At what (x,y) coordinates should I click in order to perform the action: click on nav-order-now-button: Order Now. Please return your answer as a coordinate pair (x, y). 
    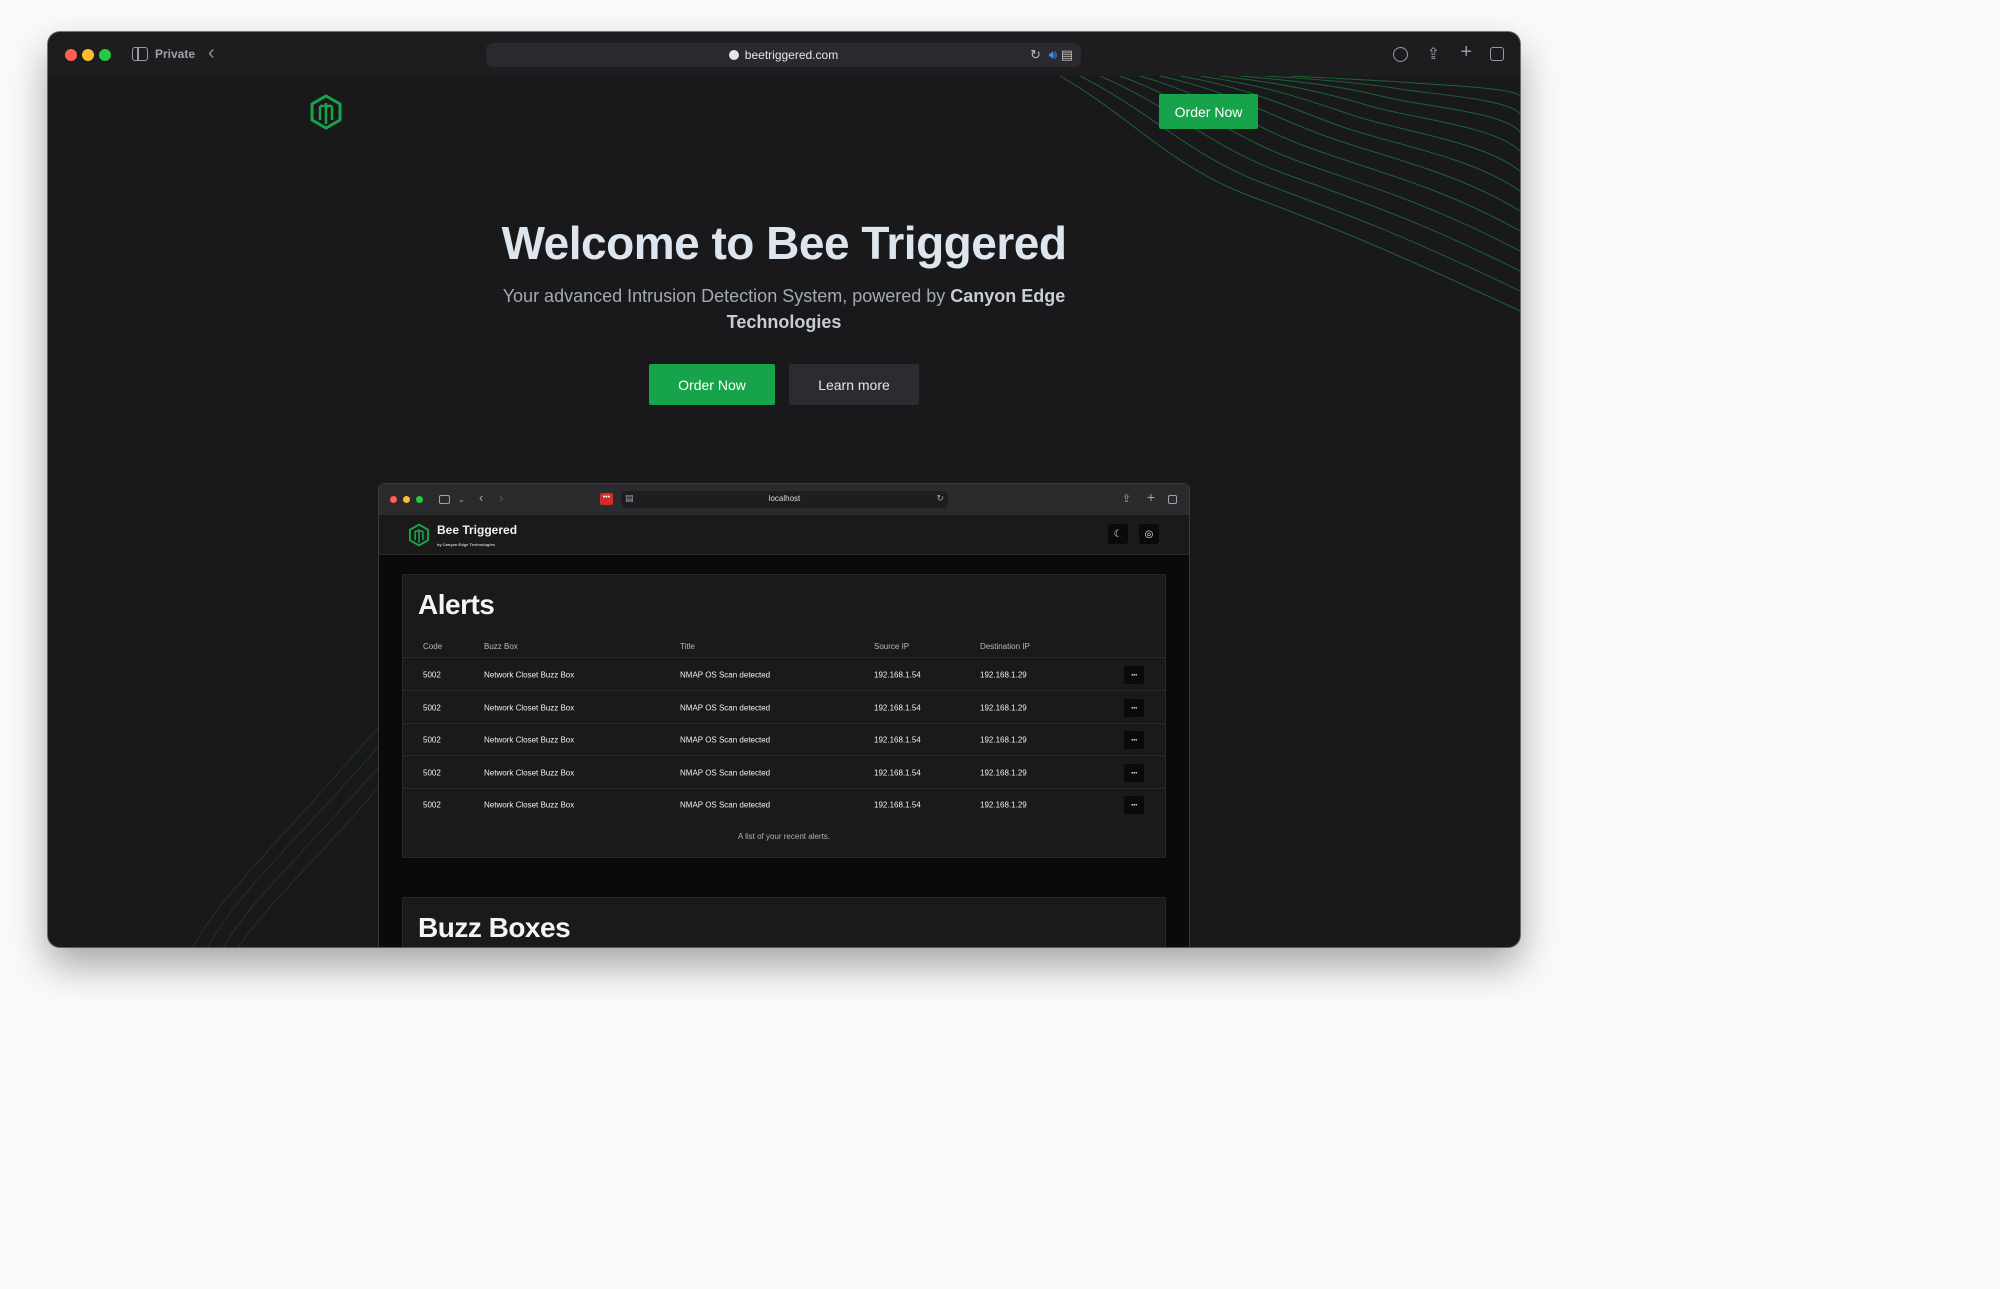
    Looking at the image, I should click on (1208, 111).